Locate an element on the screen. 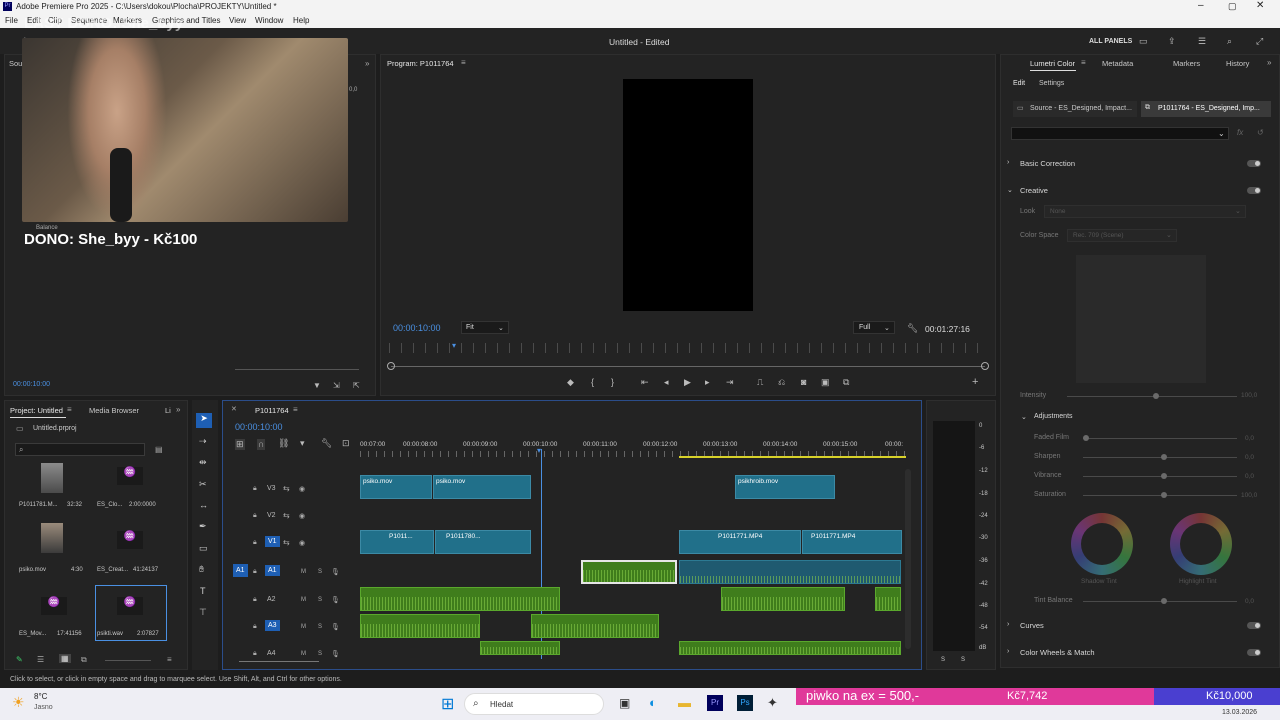  marker-icon: ▾ is located at coordinates (302, 443).